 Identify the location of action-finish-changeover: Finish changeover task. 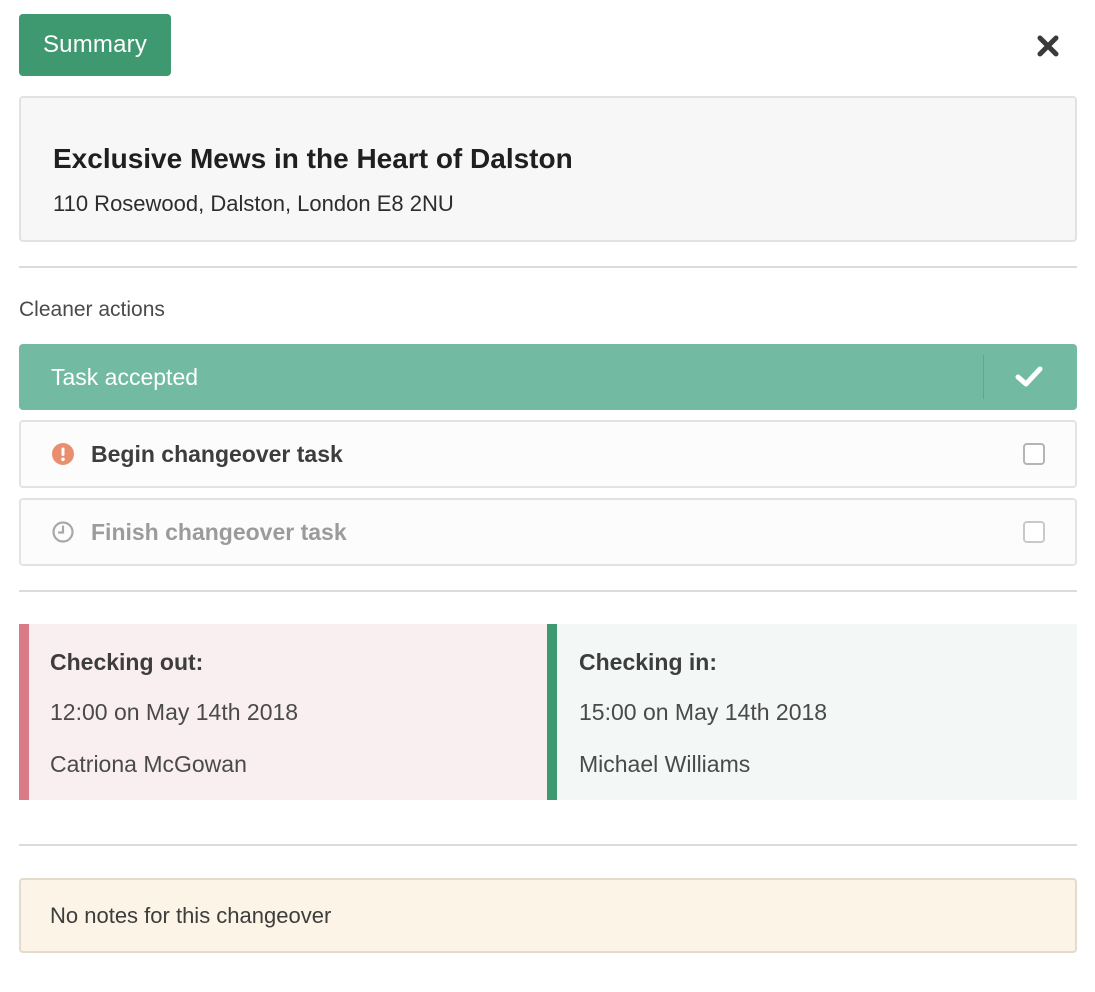
(548, 532).